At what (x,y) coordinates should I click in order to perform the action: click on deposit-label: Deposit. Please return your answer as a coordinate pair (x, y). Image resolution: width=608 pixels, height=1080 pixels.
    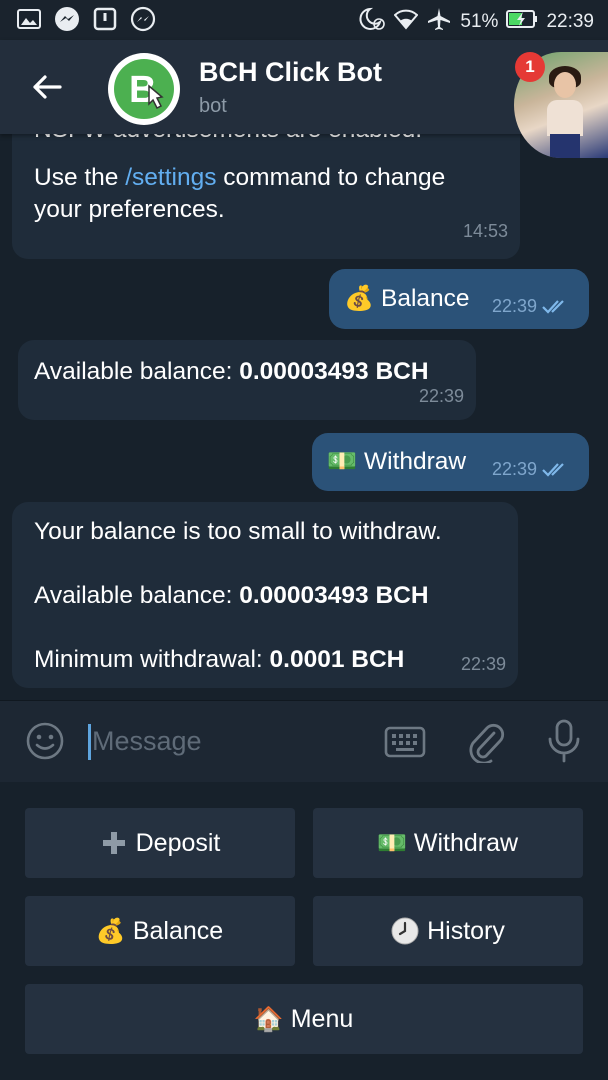
    Looking at the image, I should click on (178, 842).